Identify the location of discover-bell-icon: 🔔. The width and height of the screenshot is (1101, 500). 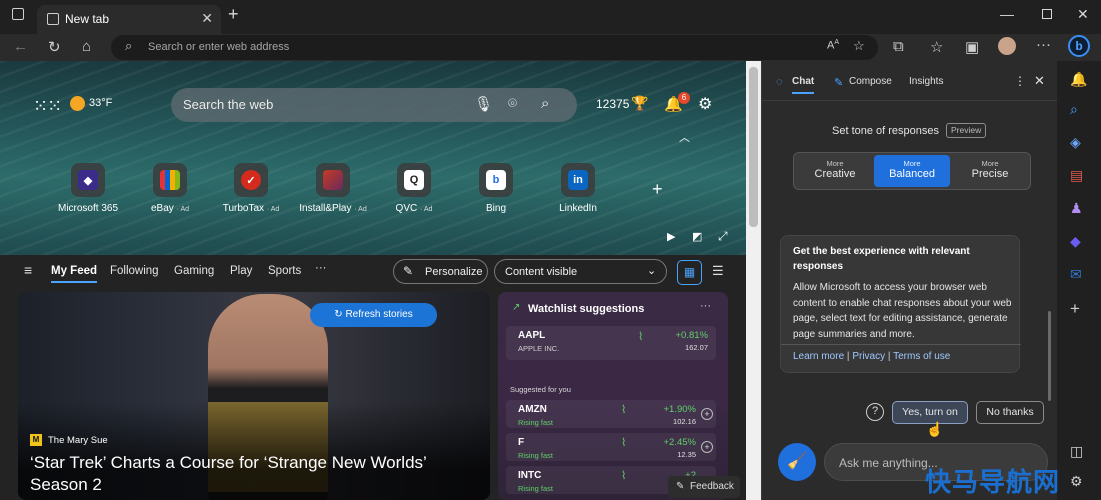
(1078, 79).